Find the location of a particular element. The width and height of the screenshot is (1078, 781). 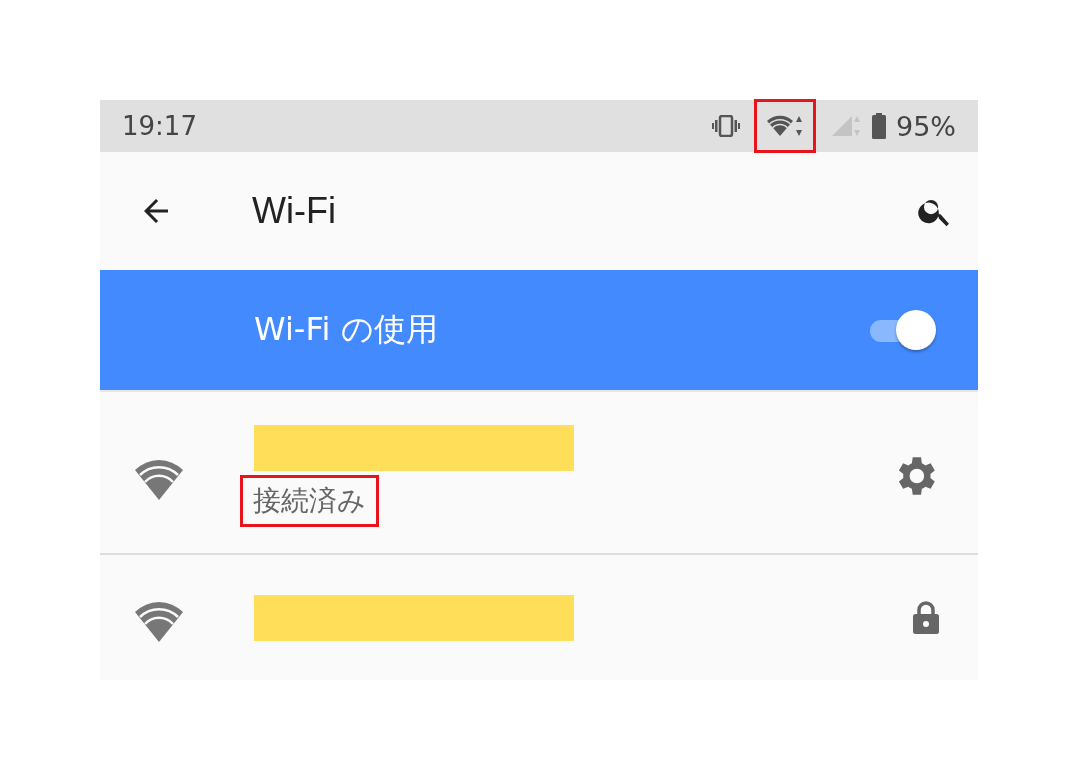

battery-icon is located at coordinates (879, 126).